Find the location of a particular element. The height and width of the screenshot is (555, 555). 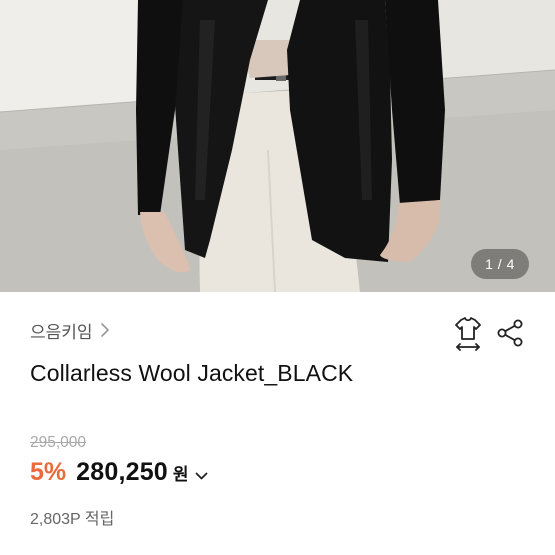

currency-label: 원 is located at coordinates (180, 474).